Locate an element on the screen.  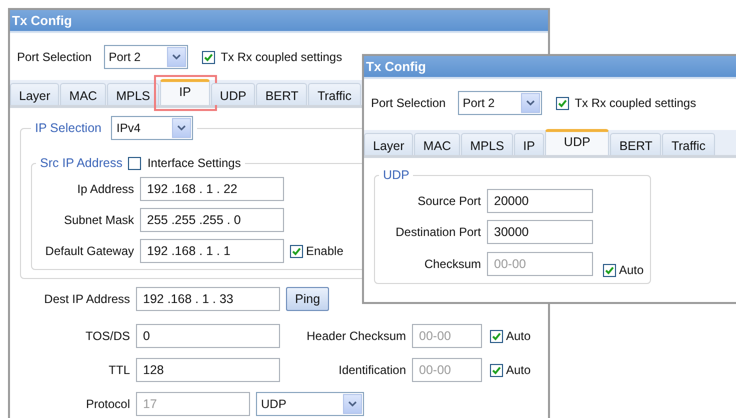
ip-address-field: 192 .168 . 1 . 1 is located at coordinates (212, 251).